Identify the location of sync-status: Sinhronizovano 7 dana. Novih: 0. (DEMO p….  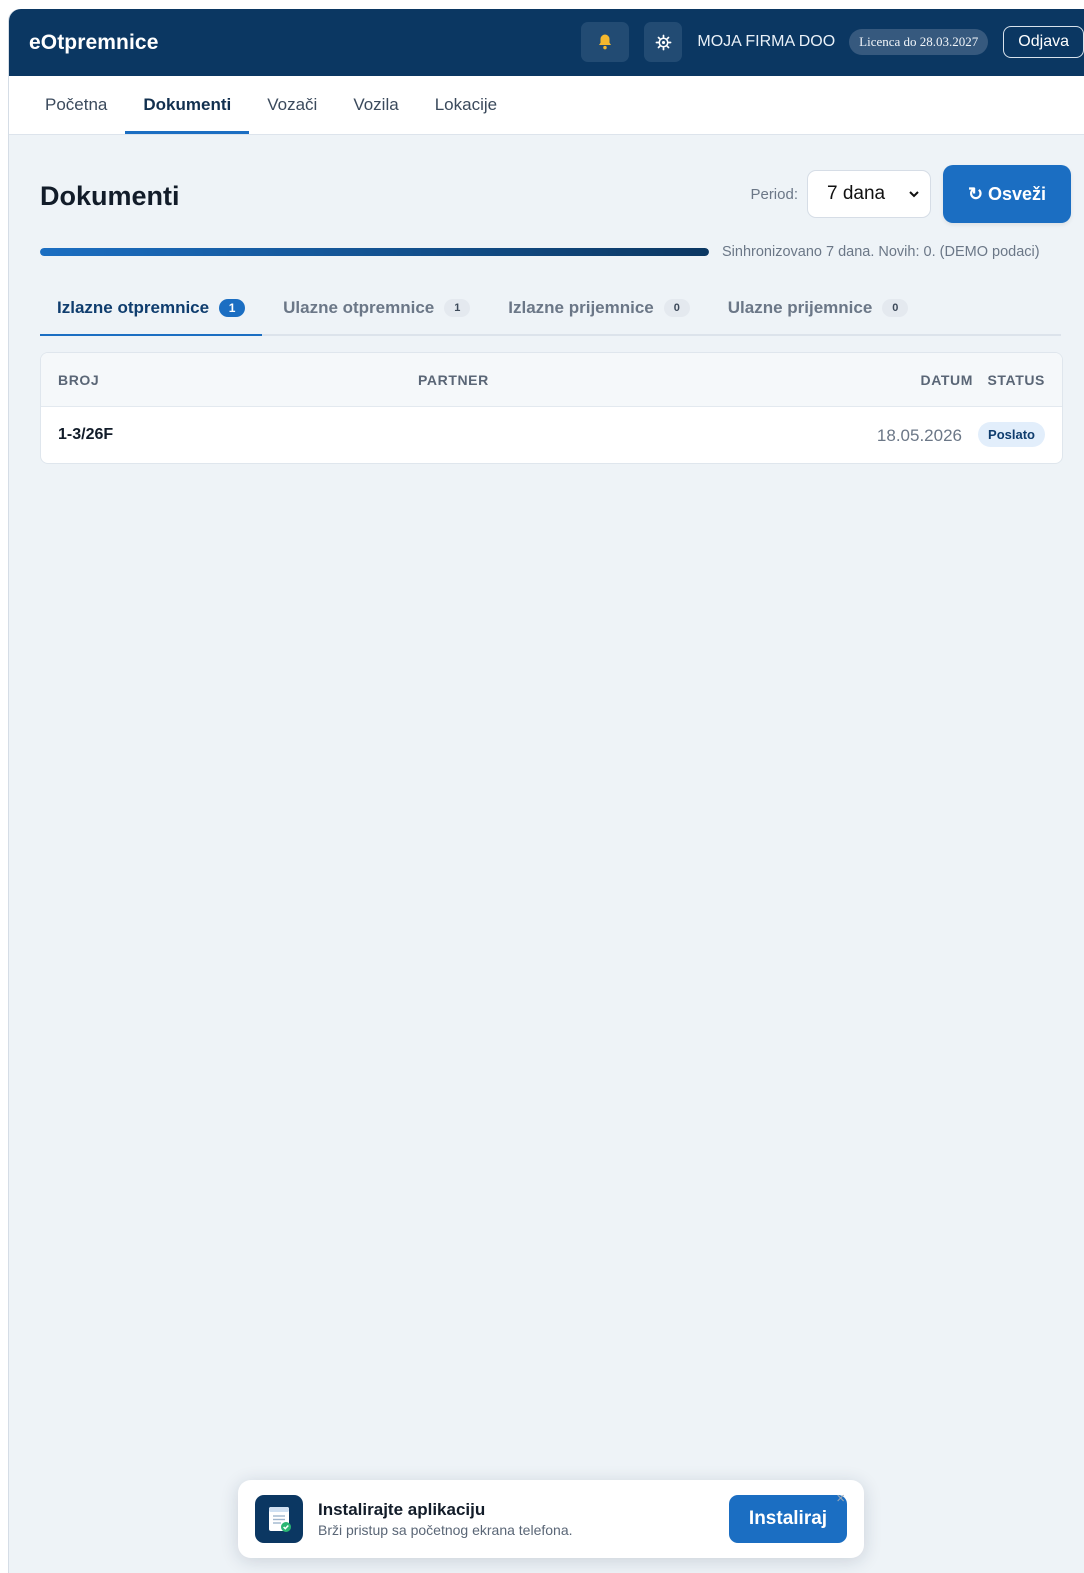
(555, 252).